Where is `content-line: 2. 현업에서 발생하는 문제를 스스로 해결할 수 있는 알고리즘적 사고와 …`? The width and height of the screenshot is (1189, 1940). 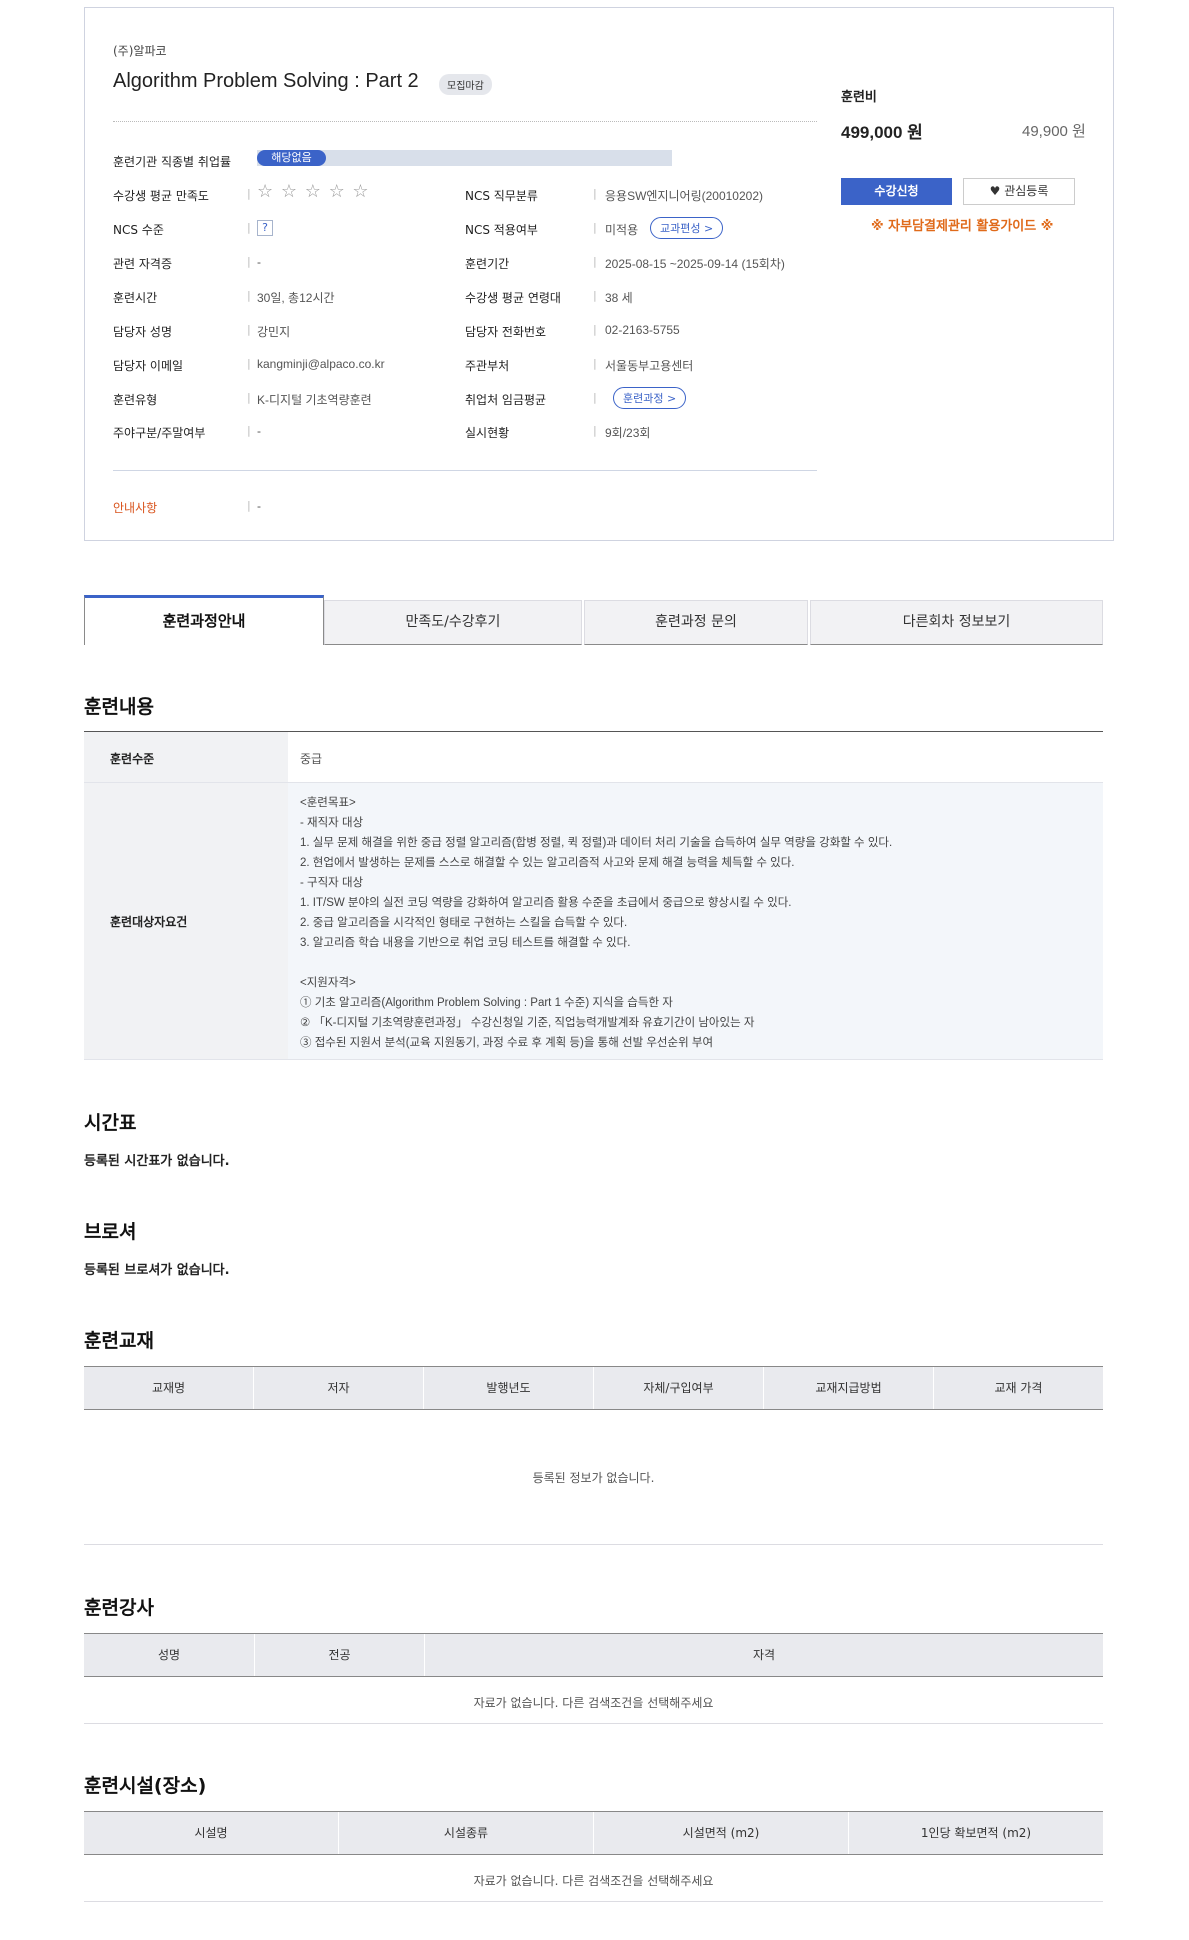
content-line: 2. 현업에서 발생하는 문제를 스스로 해결할 수 있는 알고리즘적 사고와 … is located at coordinates (547, 863).